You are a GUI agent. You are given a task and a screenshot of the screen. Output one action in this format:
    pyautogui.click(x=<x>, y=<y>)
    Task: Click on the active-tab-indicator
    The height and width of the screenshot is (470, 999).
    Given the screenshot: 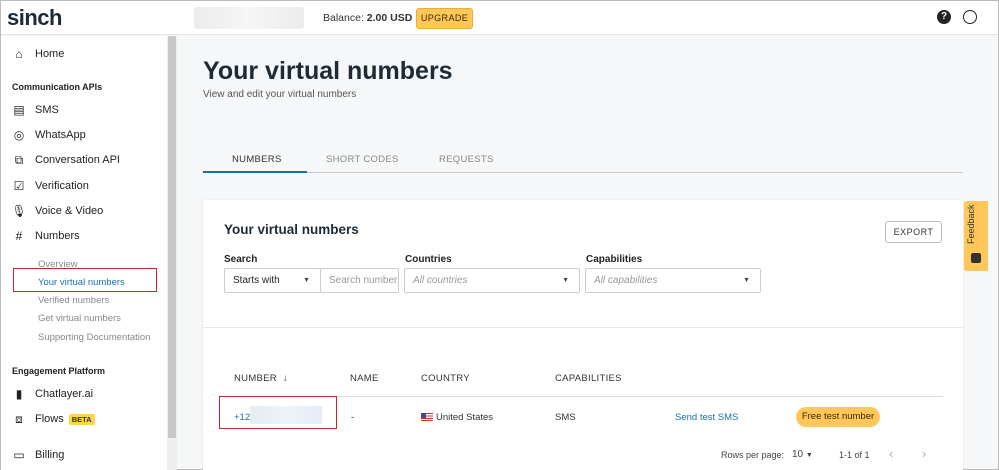 What is the action you would take?
    pyautogui.click(x=255, y=172)
    